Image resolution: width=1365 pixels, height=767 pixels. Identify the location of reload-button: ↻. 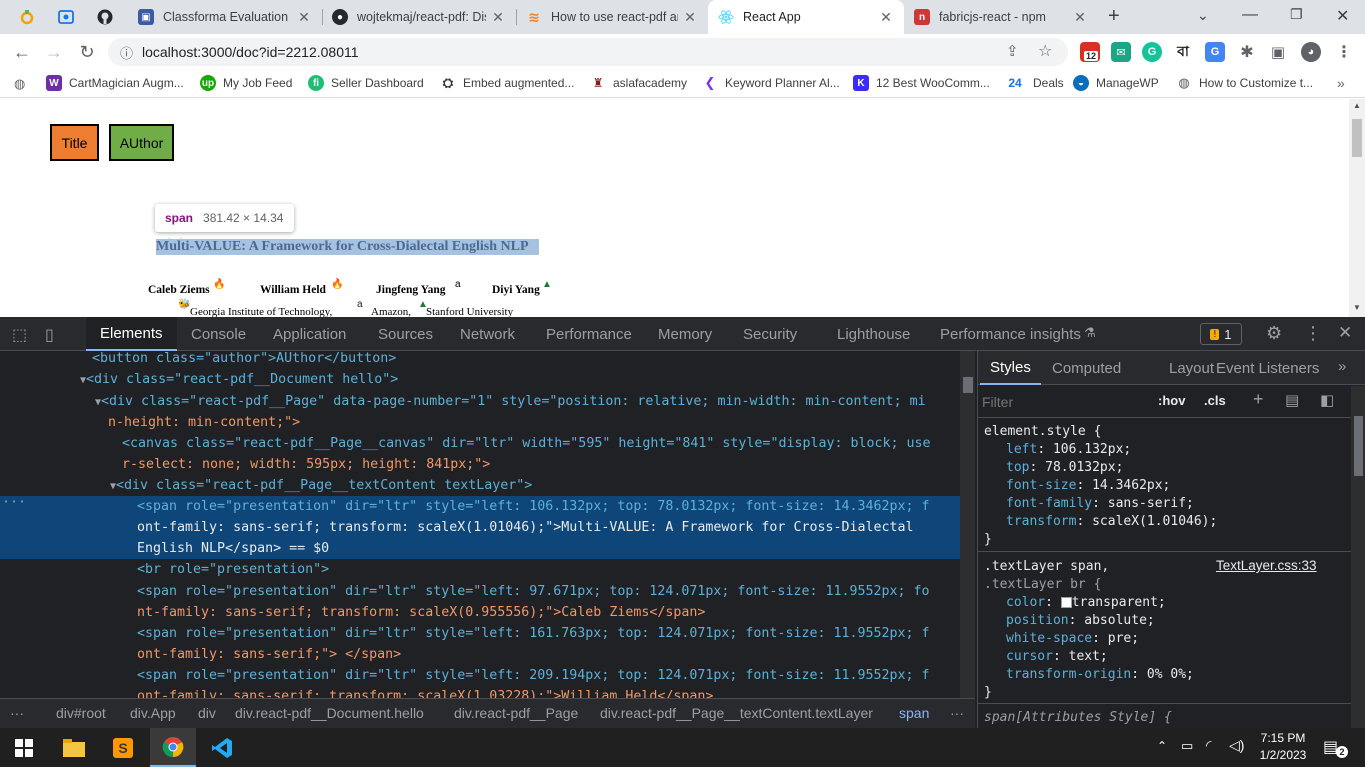
(87, 52).